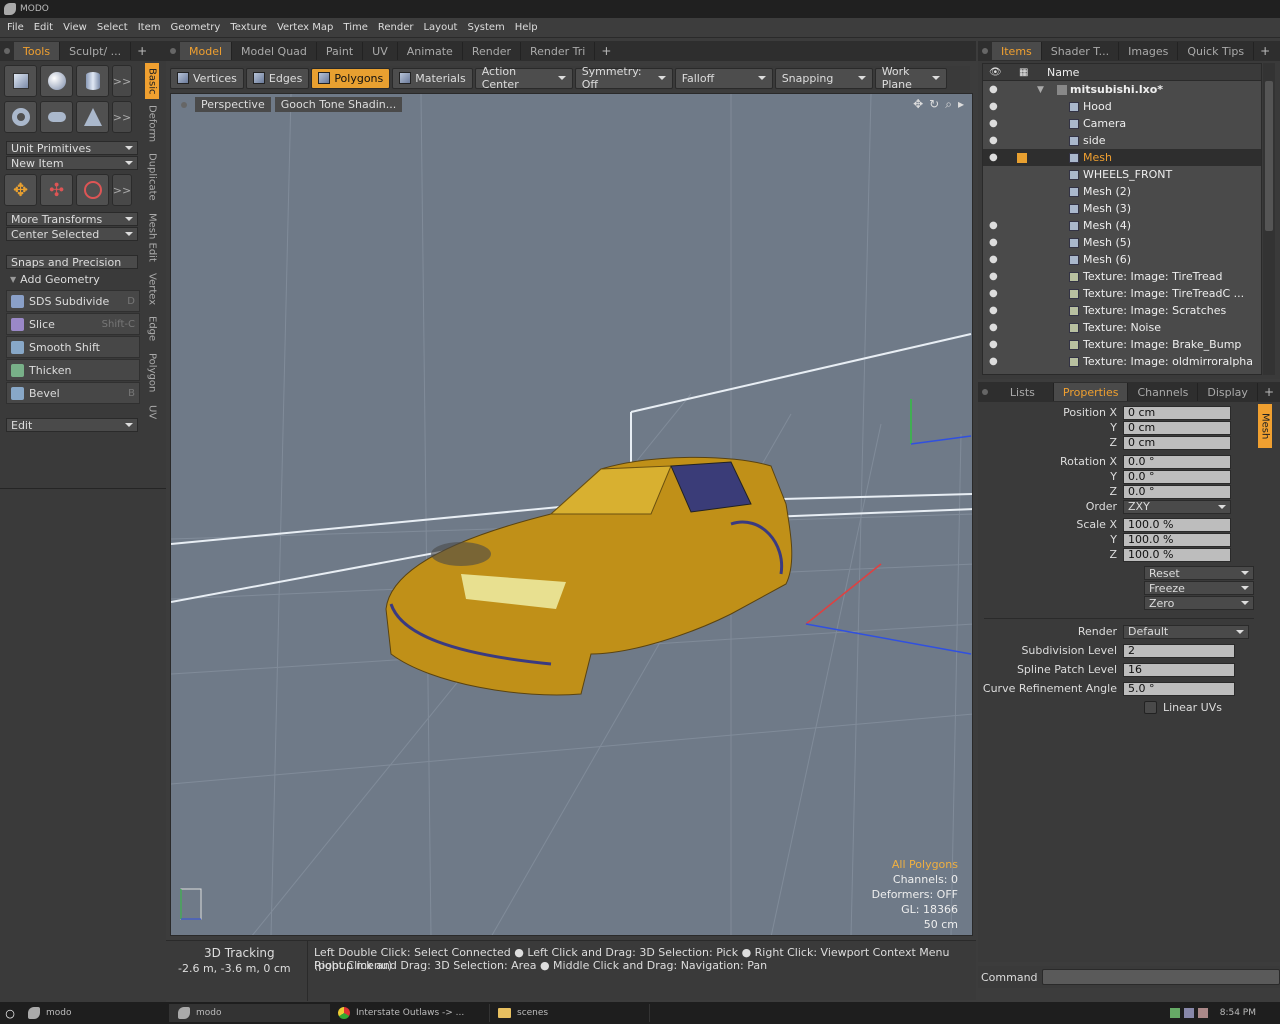  Describe the element at coordinates (152, 373) in the screenshot. I see `vtab-polygon: Polygon` at that location.